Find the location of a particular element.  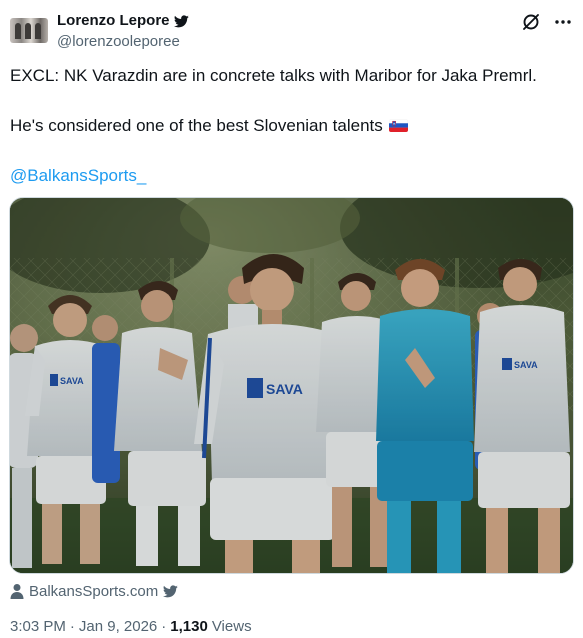

tweet-time: 3:03 PM is located at coordinates (38, 626).